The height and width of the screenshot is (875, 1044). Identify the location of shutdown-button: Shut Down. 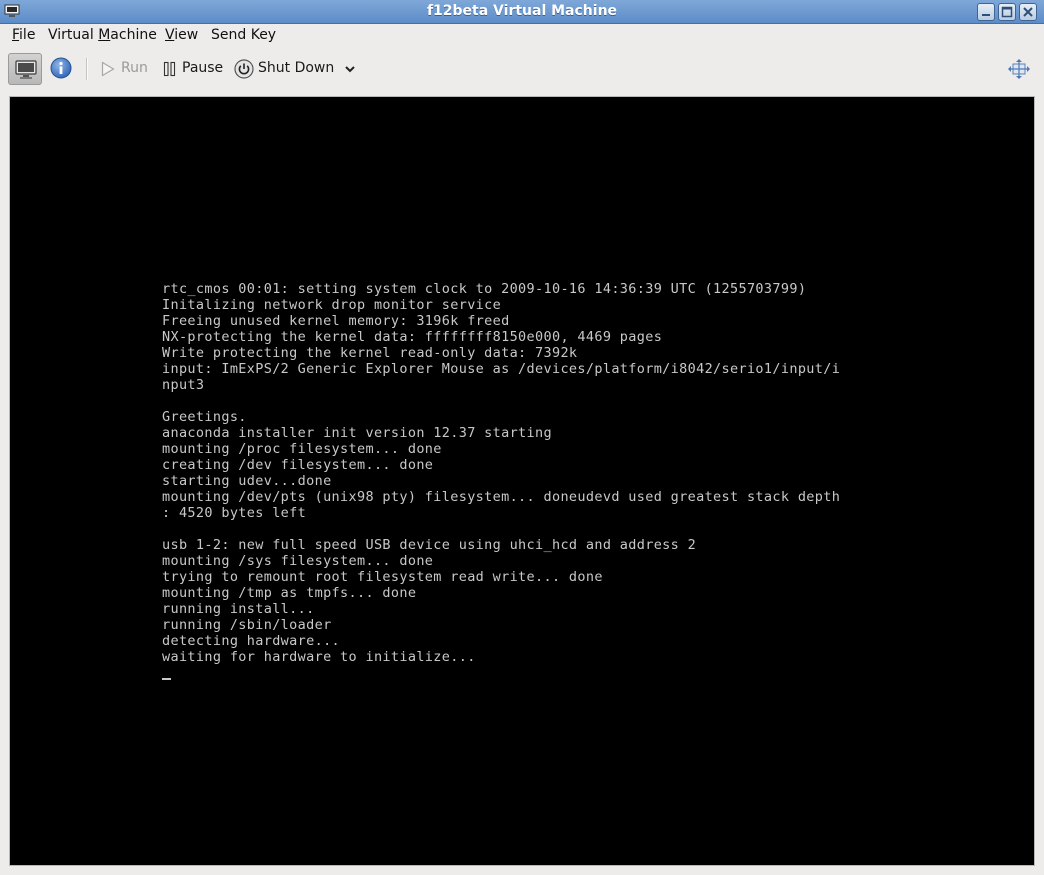
(284, 69).